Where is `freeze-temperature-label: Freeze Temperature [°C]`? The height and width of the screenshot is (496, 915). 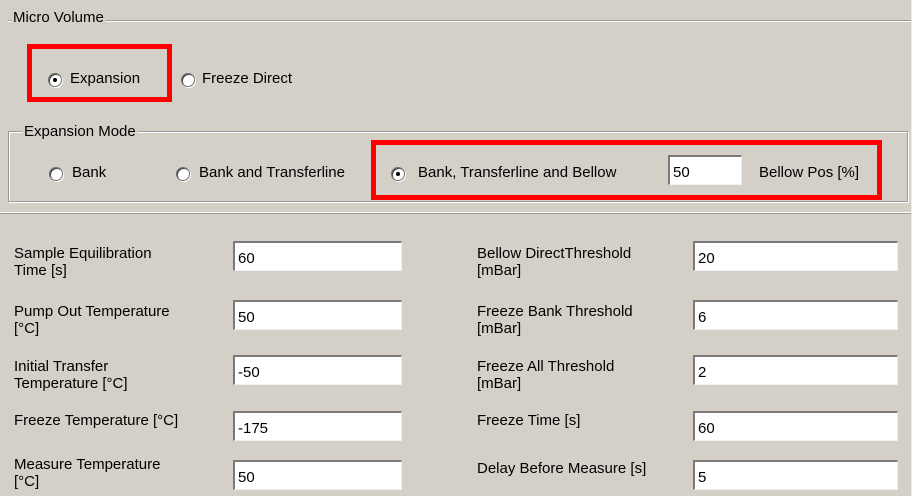
freeze-temperature-label: Freeze Temperature [°C] is located at coordinates (96, 420).